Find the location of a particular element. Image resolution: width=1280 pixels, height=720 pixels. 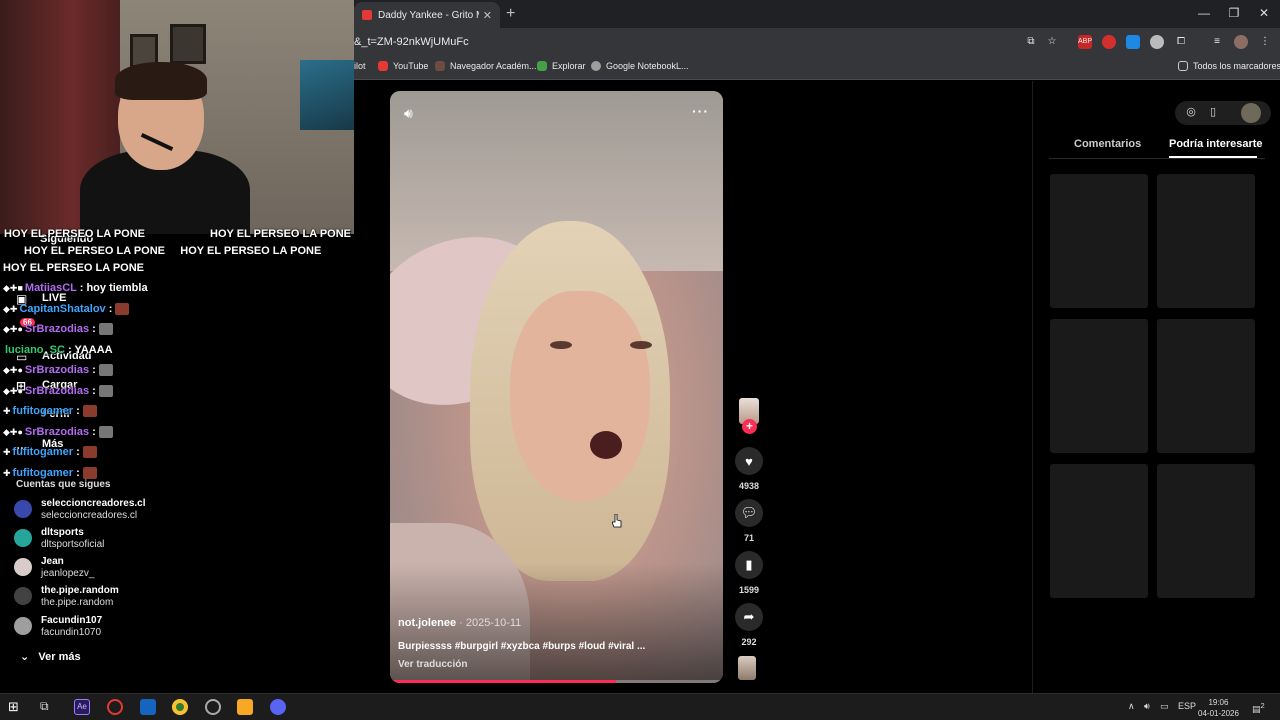

comment-icon: 💬︎ is located at coordinates (749, 513).